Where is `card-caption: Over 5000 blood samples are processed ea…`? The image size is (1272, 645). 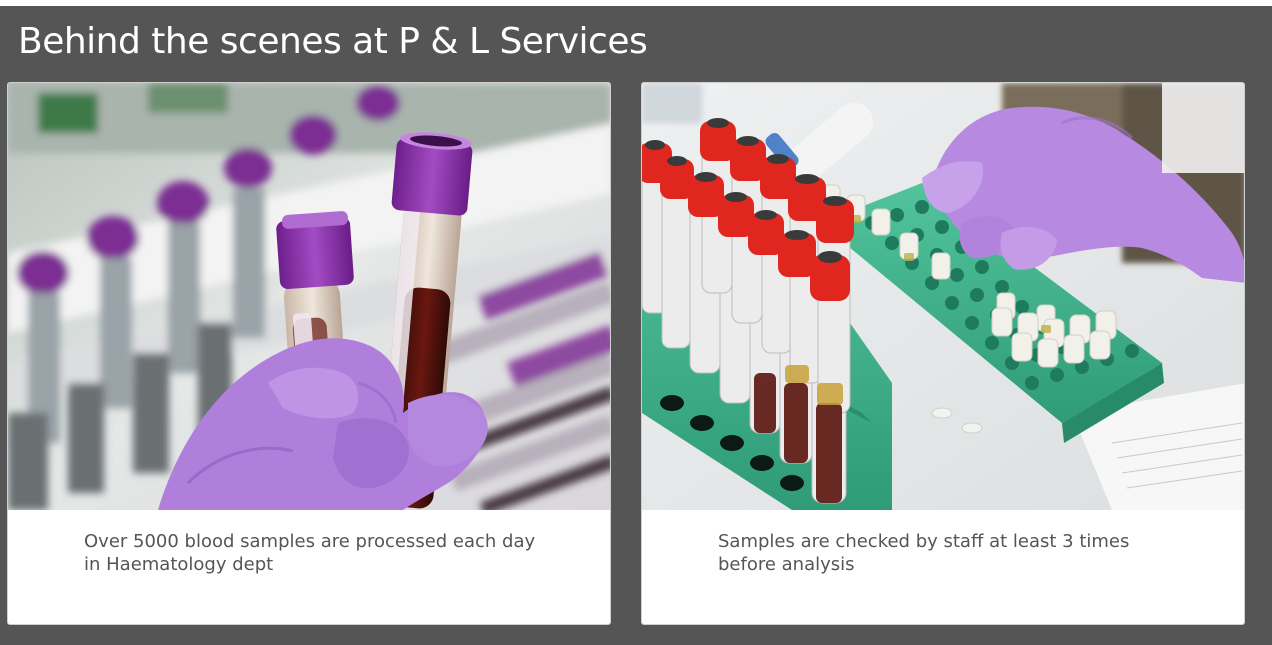
card-caption: Over 5000 blood samples are processed ea… is located at coordinates (310, 553).